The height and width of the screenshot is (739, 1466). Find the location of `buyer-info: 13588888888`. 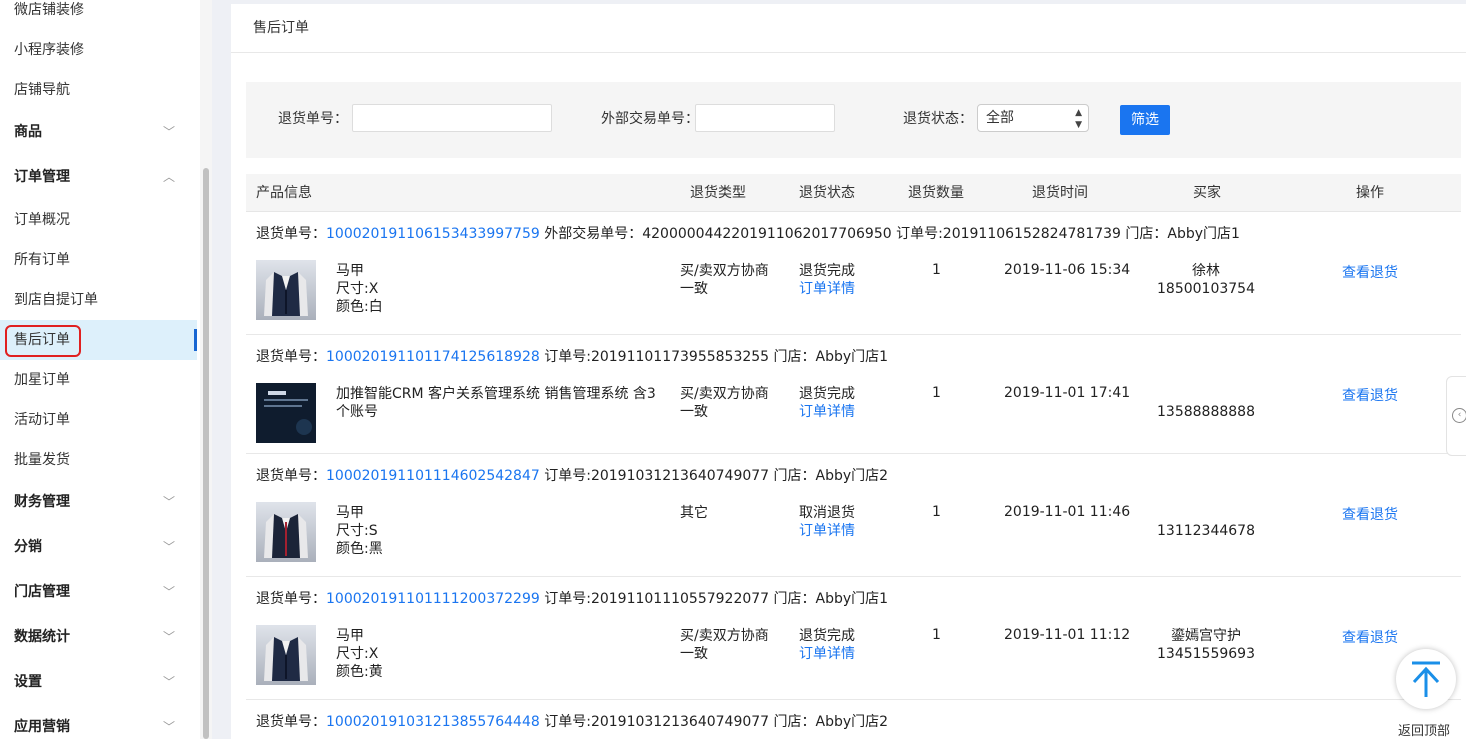

buyer-info: 13588888888 is located at coordinates (1206, 403).